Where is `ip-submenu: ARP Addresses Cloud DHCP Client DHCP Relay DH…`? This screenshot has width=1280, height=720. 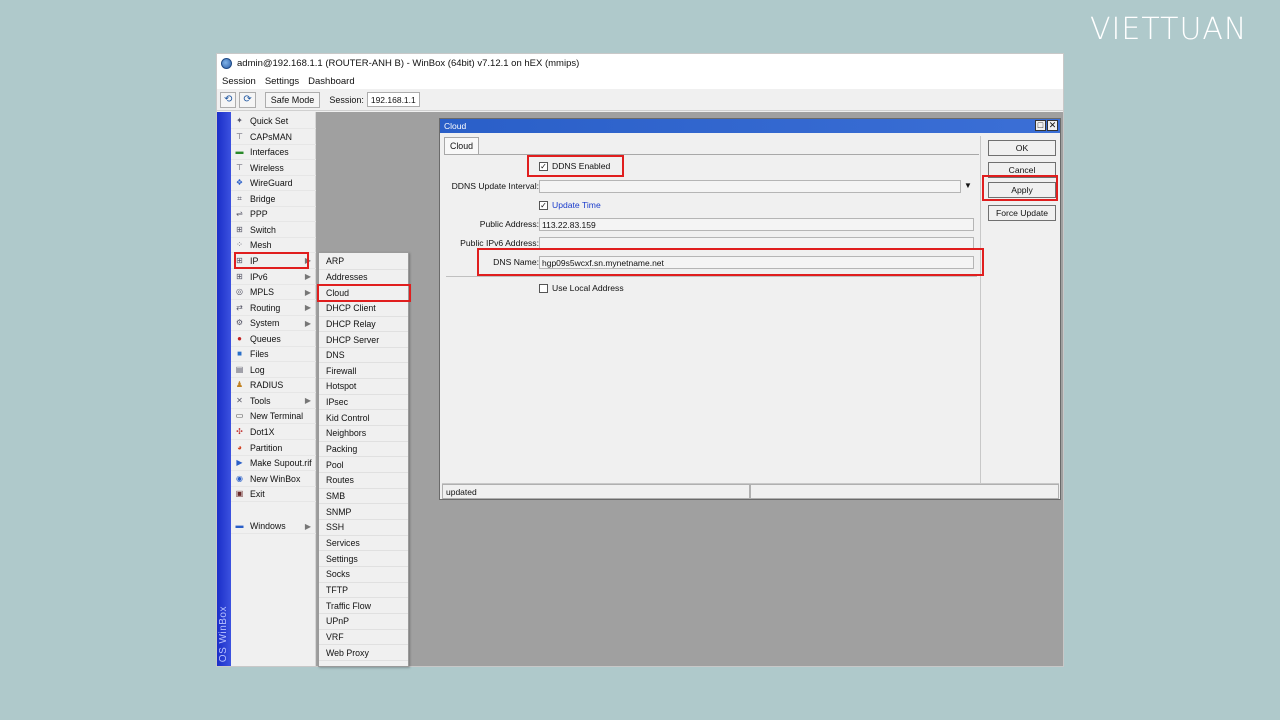
ip-submenu: ARP Addresses Cloud DHCP Client DHCP Relay DH… is located at coordinates (363, 459).